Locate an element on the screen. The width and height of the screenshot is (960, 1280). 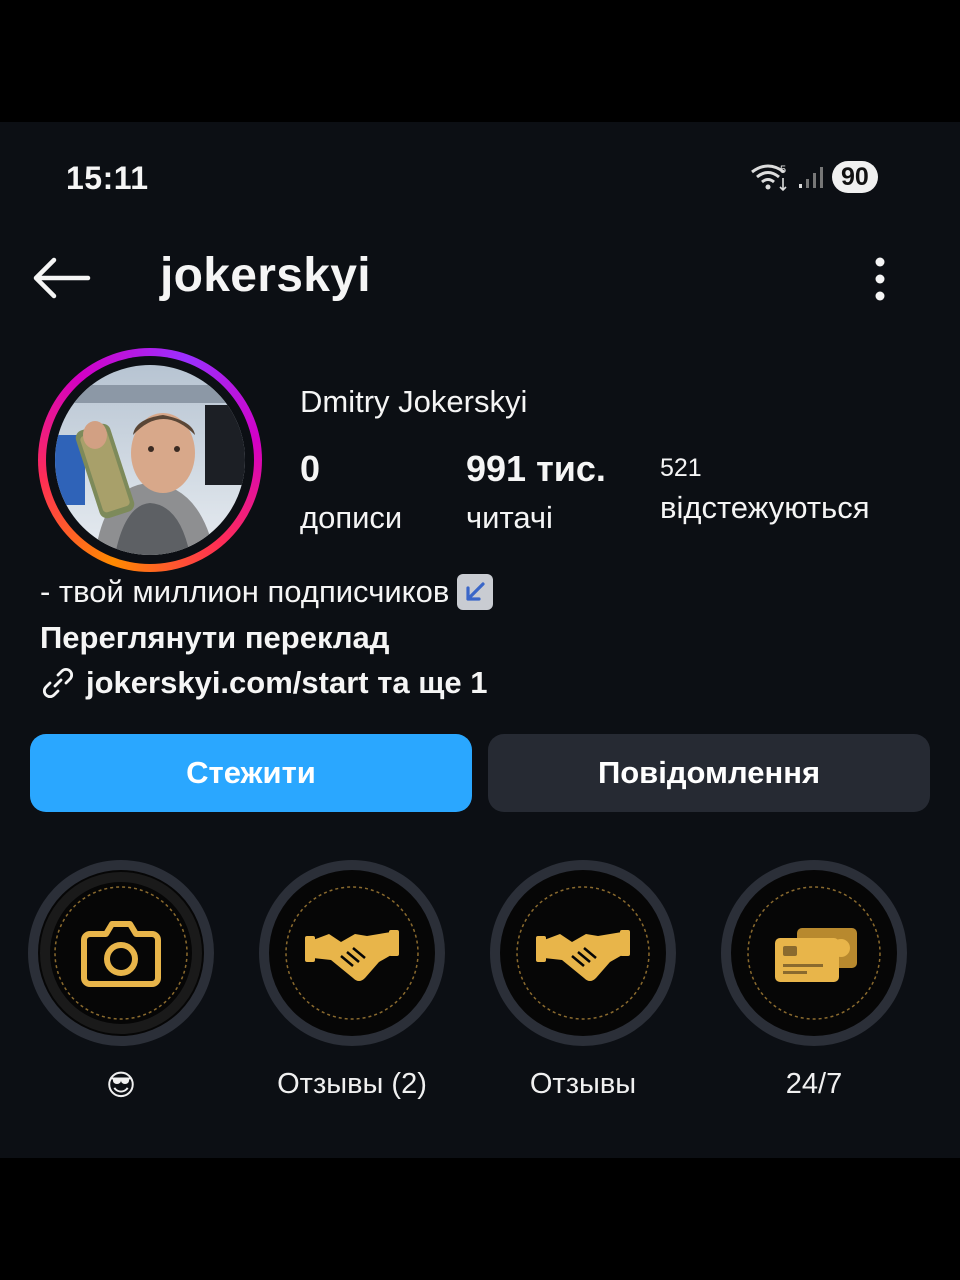
highlight-item: 24/7 is located at coordinates (814, 980).